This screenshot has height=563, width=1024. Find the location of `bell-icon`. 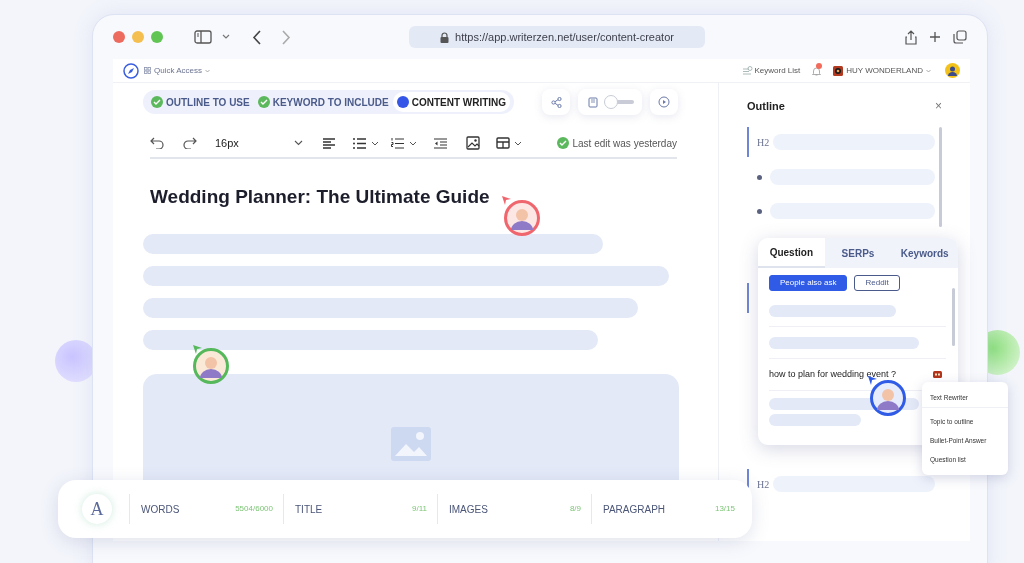

bell-icon is located at coordinates (817, 70).